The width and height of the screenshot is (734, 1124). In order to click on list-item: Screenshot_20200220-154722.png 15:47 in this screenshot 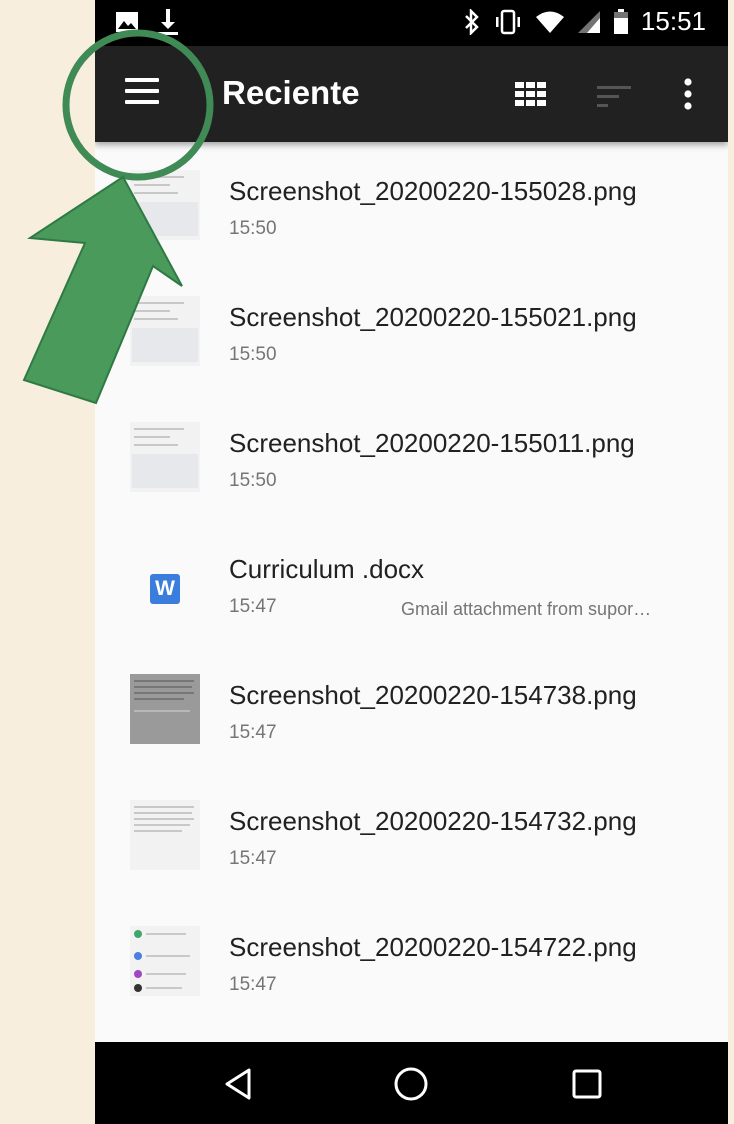, I will do `click(411, 961)`.